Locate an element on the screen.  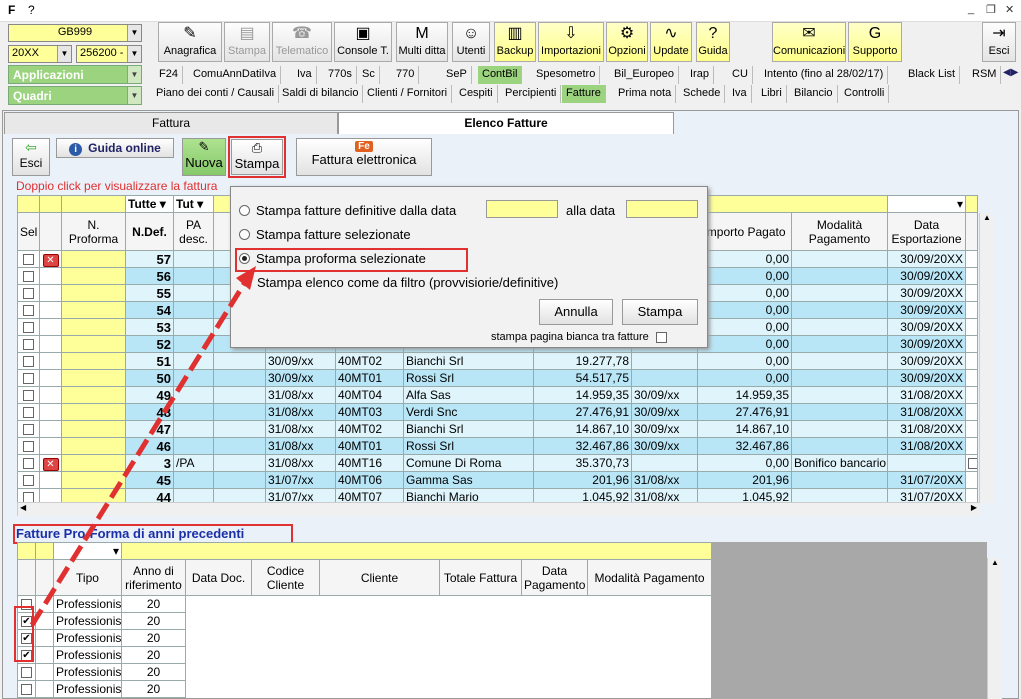
arrow-line is located at coordinates (138, 454).